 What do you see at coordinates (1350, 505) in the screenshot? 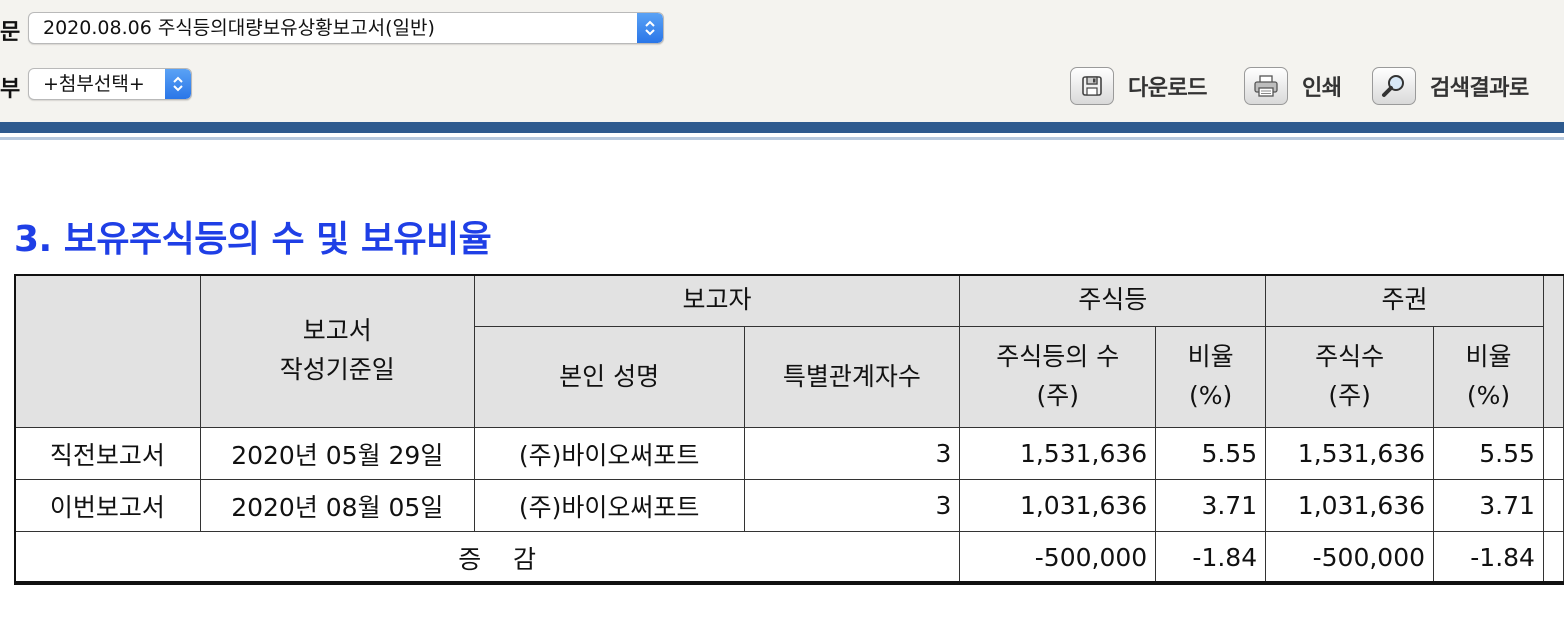
I see `row-share-count: 1,031,636` at bounding box center [1350, 505].